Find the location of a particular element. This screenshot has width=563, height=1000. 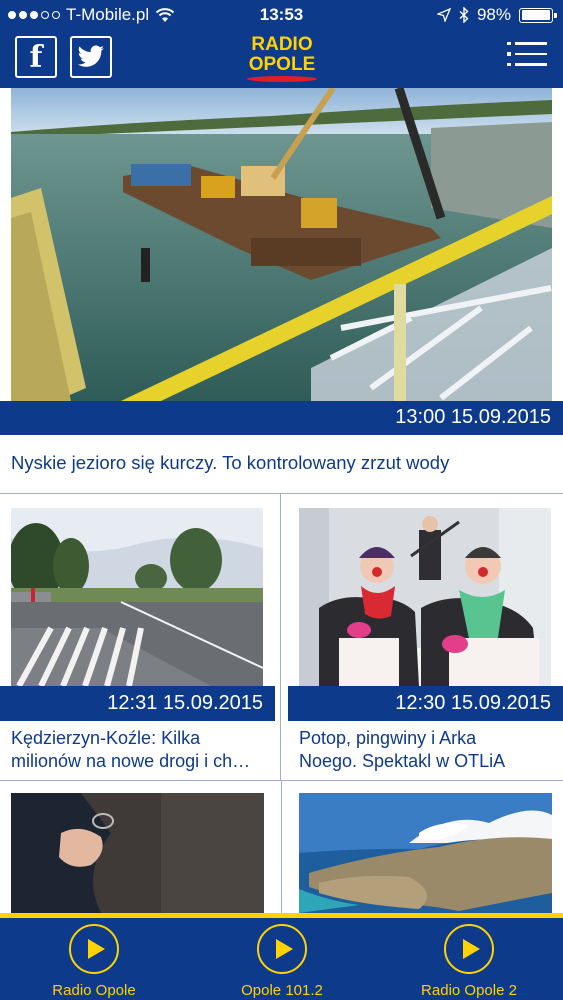

battery-icon is located at coordinates (538, 15).